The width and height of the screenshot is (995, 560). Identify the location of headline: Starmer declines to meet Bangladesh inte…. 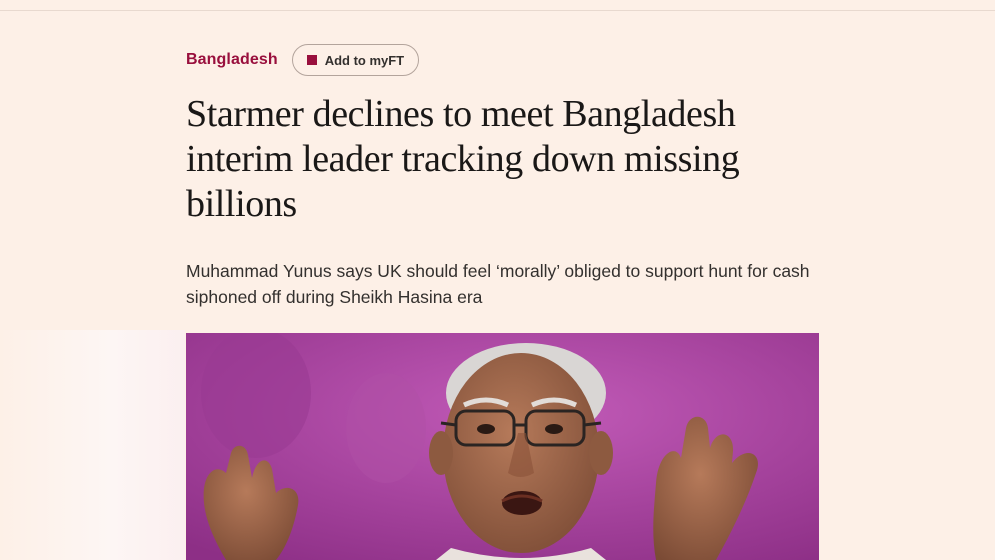
(463, 159).